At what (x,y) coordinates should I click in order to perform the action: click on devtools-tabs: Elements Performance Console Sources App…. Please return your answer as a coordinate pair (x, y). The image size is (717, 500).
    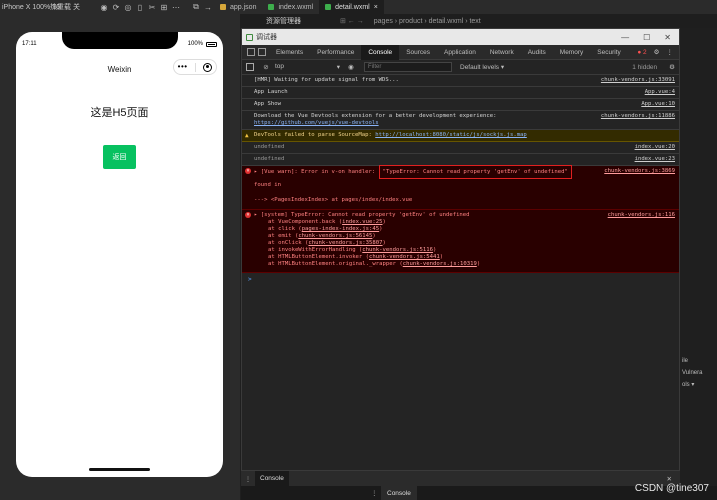
    Looking at the image, I should click on (460, 52).